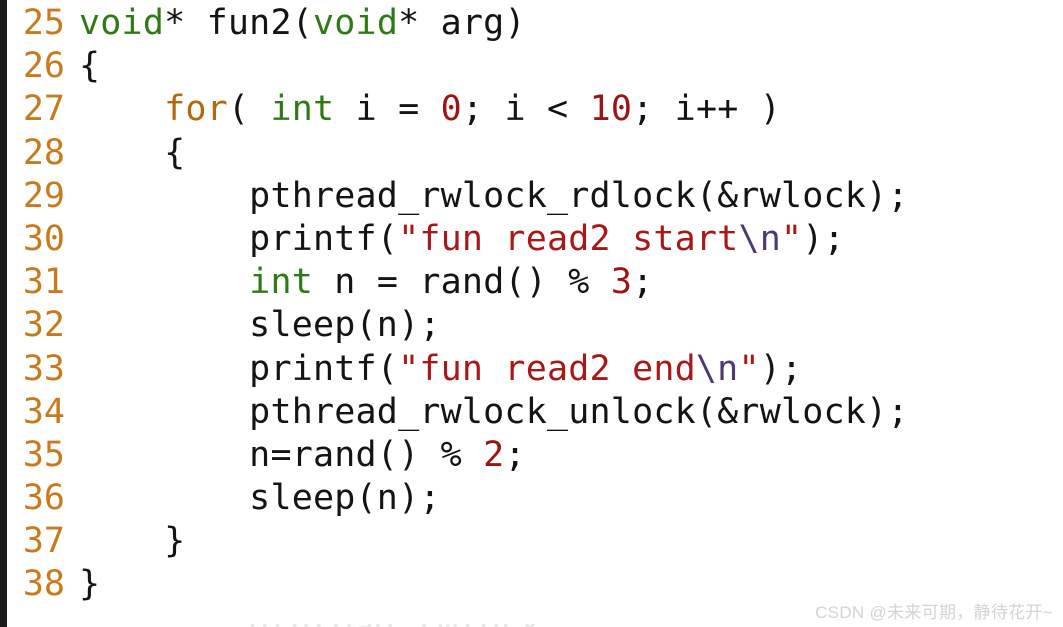 The width and height of the screenshot is (1063, 627). What do you see at coordinates (494, 195) in the screenshot?
I see `token-plain: pthread_rwlock_rdlock(&rwlock);` at bounding box center [494, 195].